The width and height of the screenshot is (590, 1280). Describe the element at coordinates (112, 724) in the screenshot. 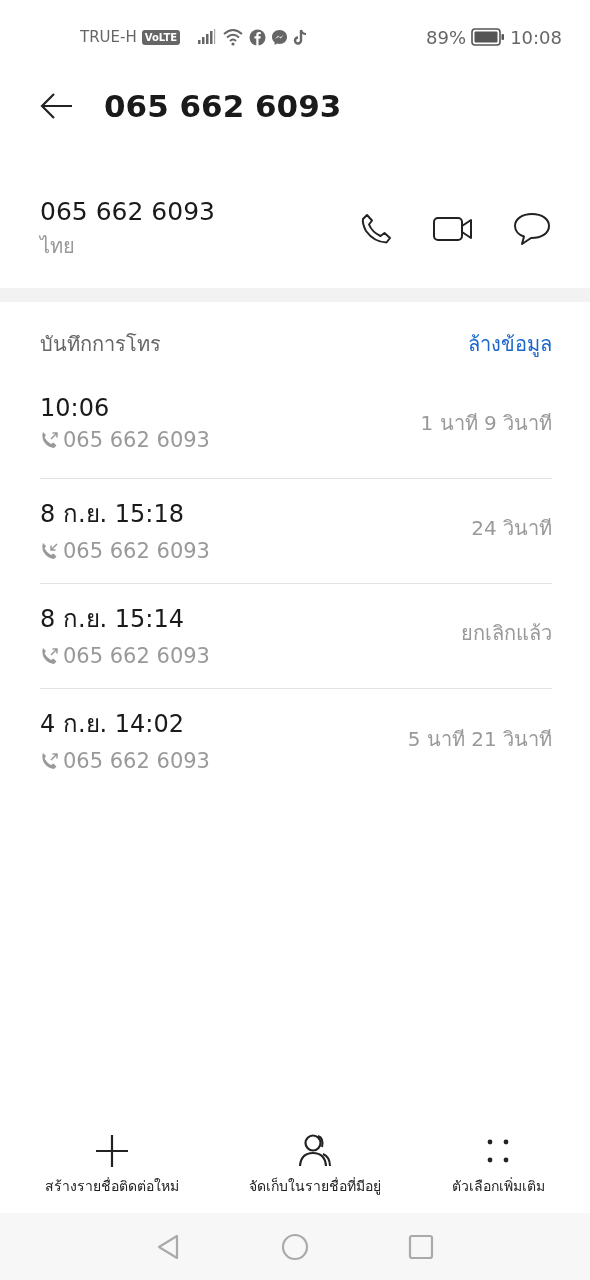

I see `call-time: 4 ก.ย. 14:02` at that location.